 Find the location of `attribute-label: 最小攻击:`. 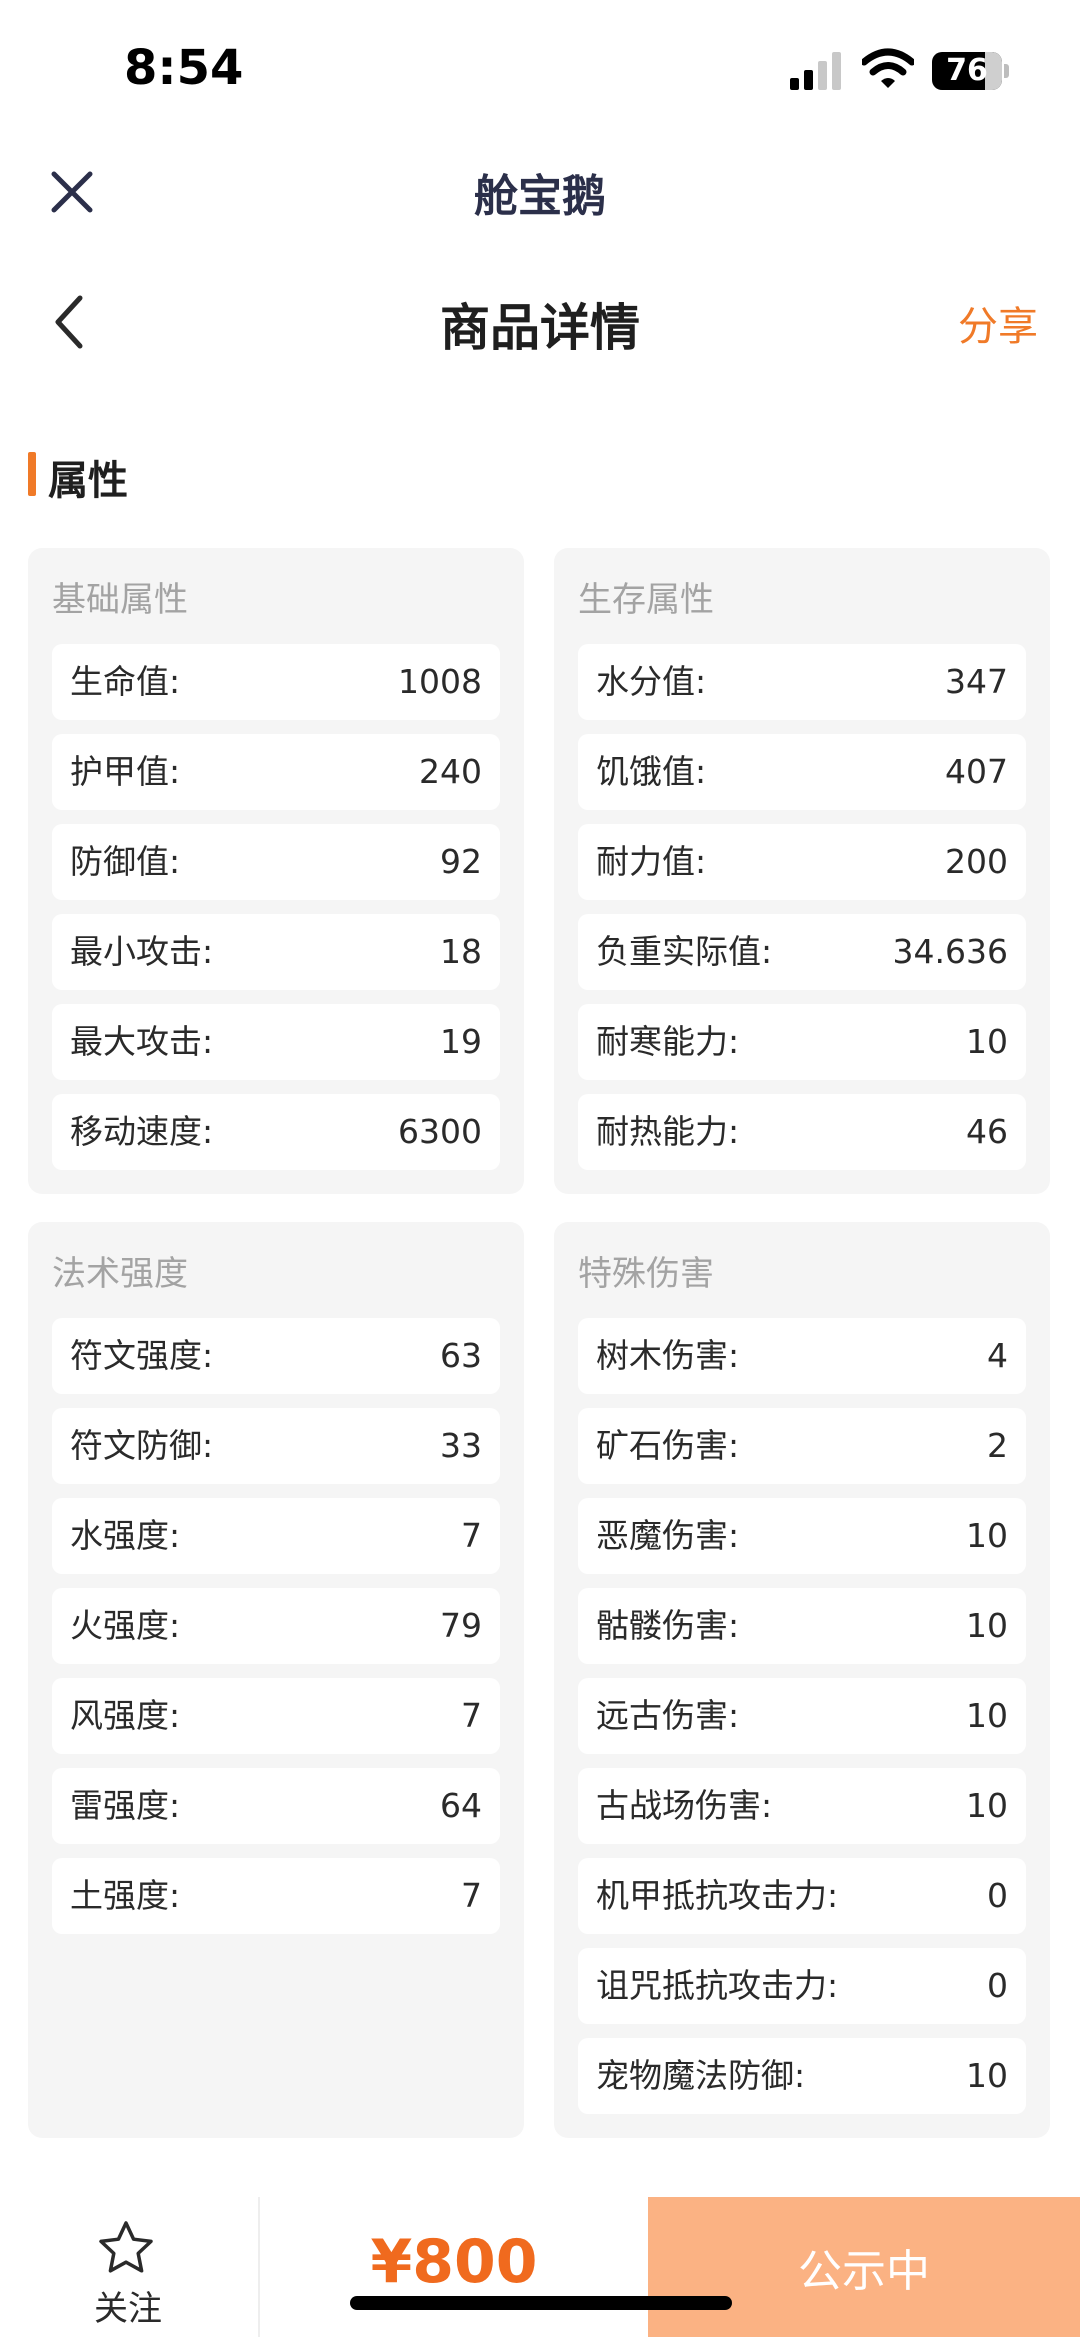

attribute-label: 最小攻击: is located at coordinates (142, 951).